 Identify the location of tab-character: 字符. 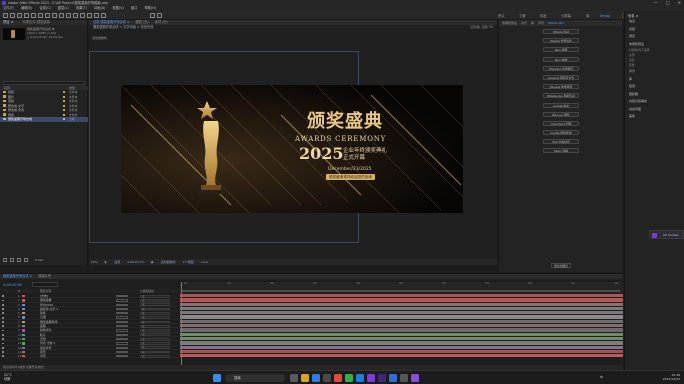
(541, 23).